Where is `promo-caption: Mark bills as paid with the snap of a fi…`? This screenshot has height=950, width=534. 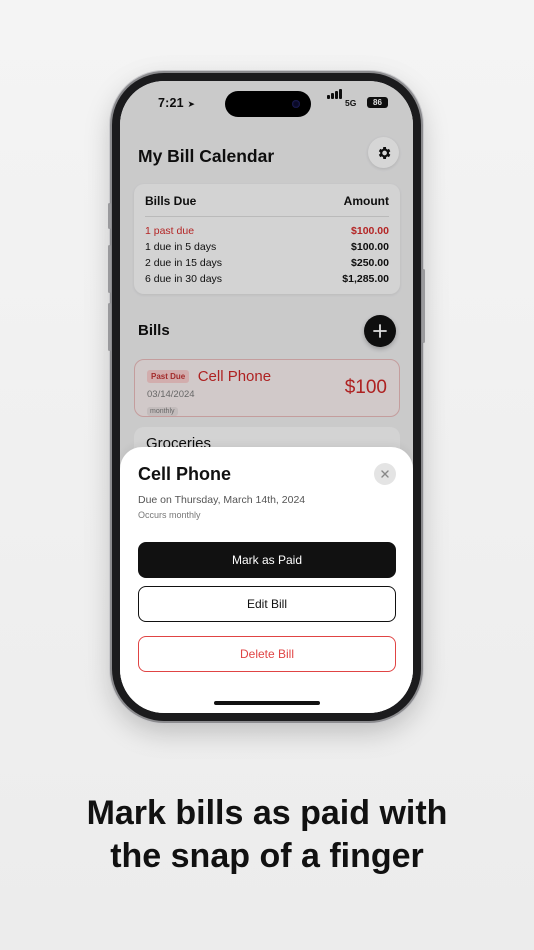
promo-caption: Mark bills as paid with the snap of a fi… is located at coordinates (267, 835).